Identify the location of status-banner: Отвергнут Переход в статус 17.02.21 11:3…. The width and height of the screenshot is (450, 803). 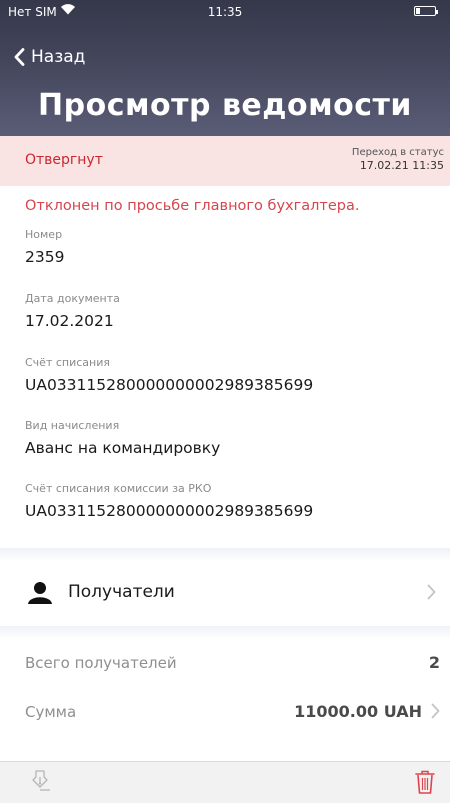
(225, 161).